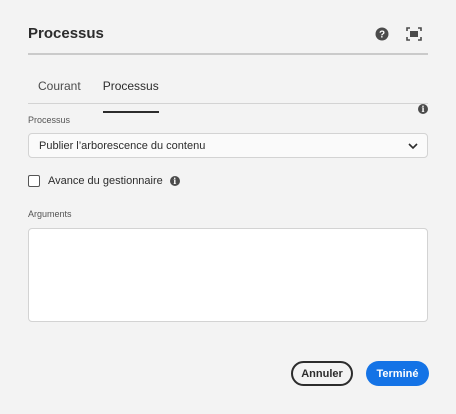  What do you see at coordinates (397, 373) in the screenshot?
I see `done-button: Terminé` at bounding box center [397, 373].